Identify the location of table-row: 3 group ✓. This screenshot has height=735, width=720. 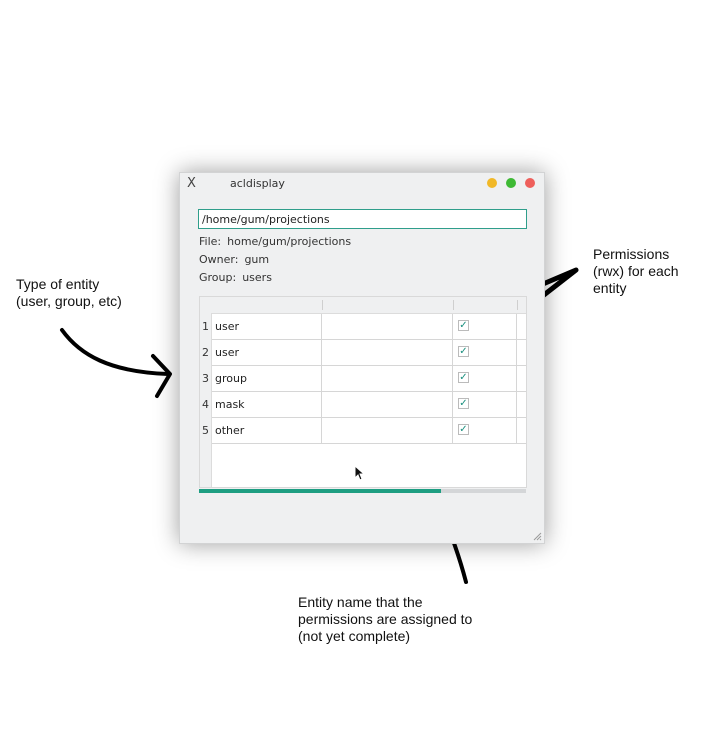
(363, 379).